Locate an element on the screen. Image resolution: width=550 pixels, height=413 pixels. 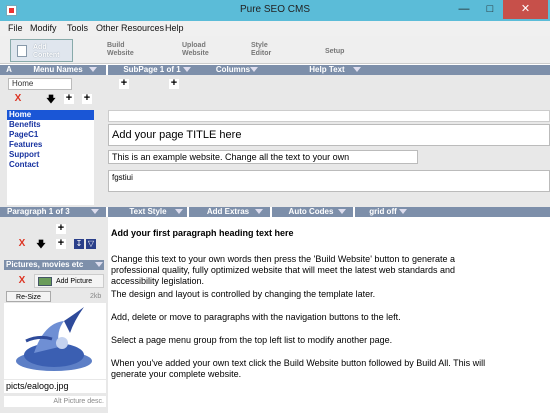
merge-down-icon: ↧ is located at coordinates (79, 244).